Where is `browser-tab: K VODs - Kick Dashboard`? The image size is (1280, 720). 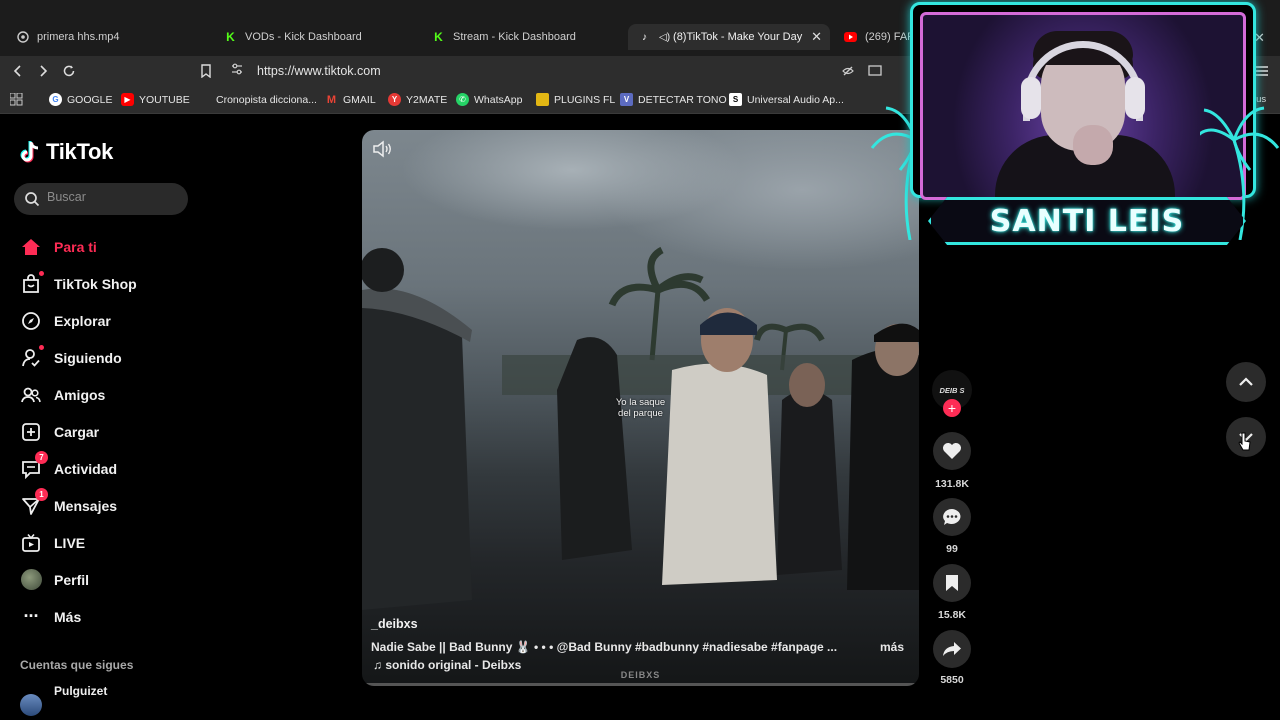
browser-tab: K VODs - Kick Dashboard is located at coordinates (316, 37).